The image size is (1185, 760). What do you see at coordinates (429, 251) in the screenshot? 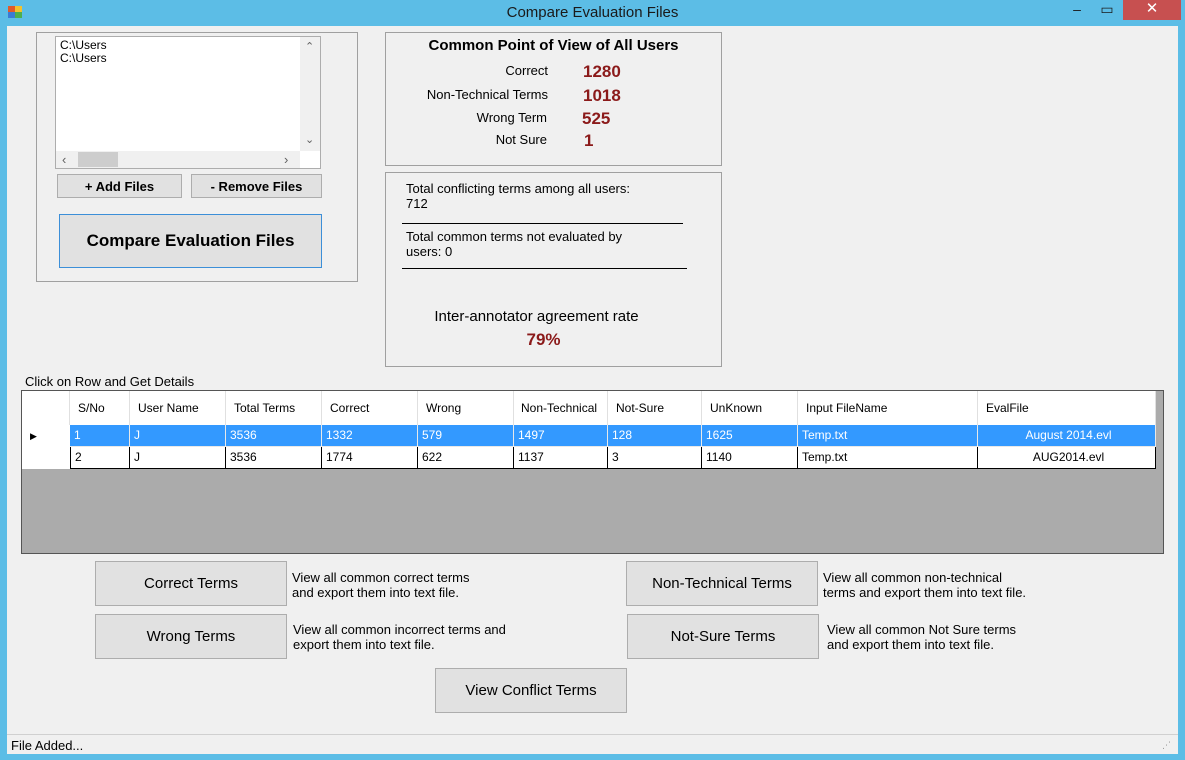
I see `not-evaluated-value: users: 0` at bounding box center [429, 251].